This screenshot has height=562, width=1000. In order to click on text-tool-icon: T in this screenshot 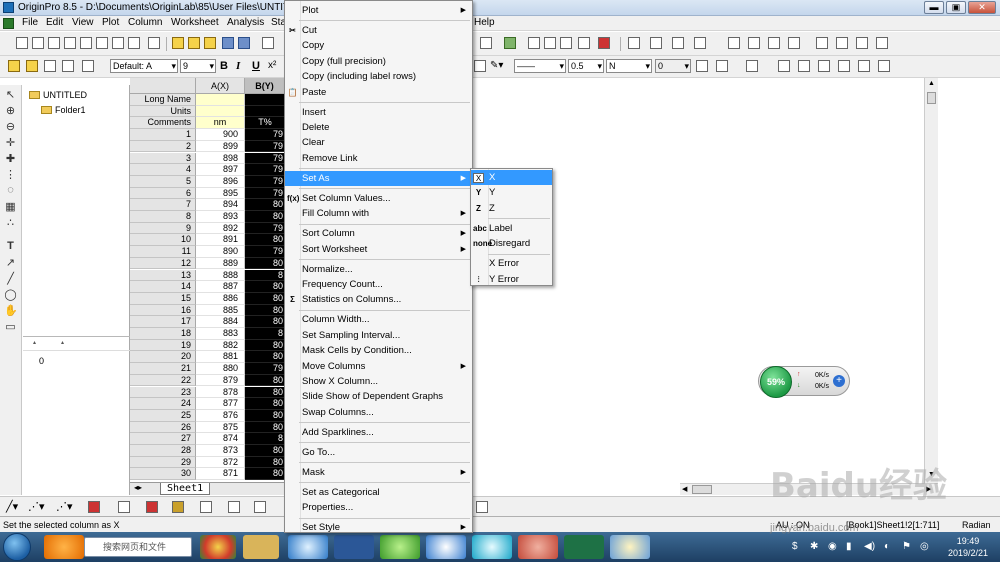, I will do `click(10, 246)`.